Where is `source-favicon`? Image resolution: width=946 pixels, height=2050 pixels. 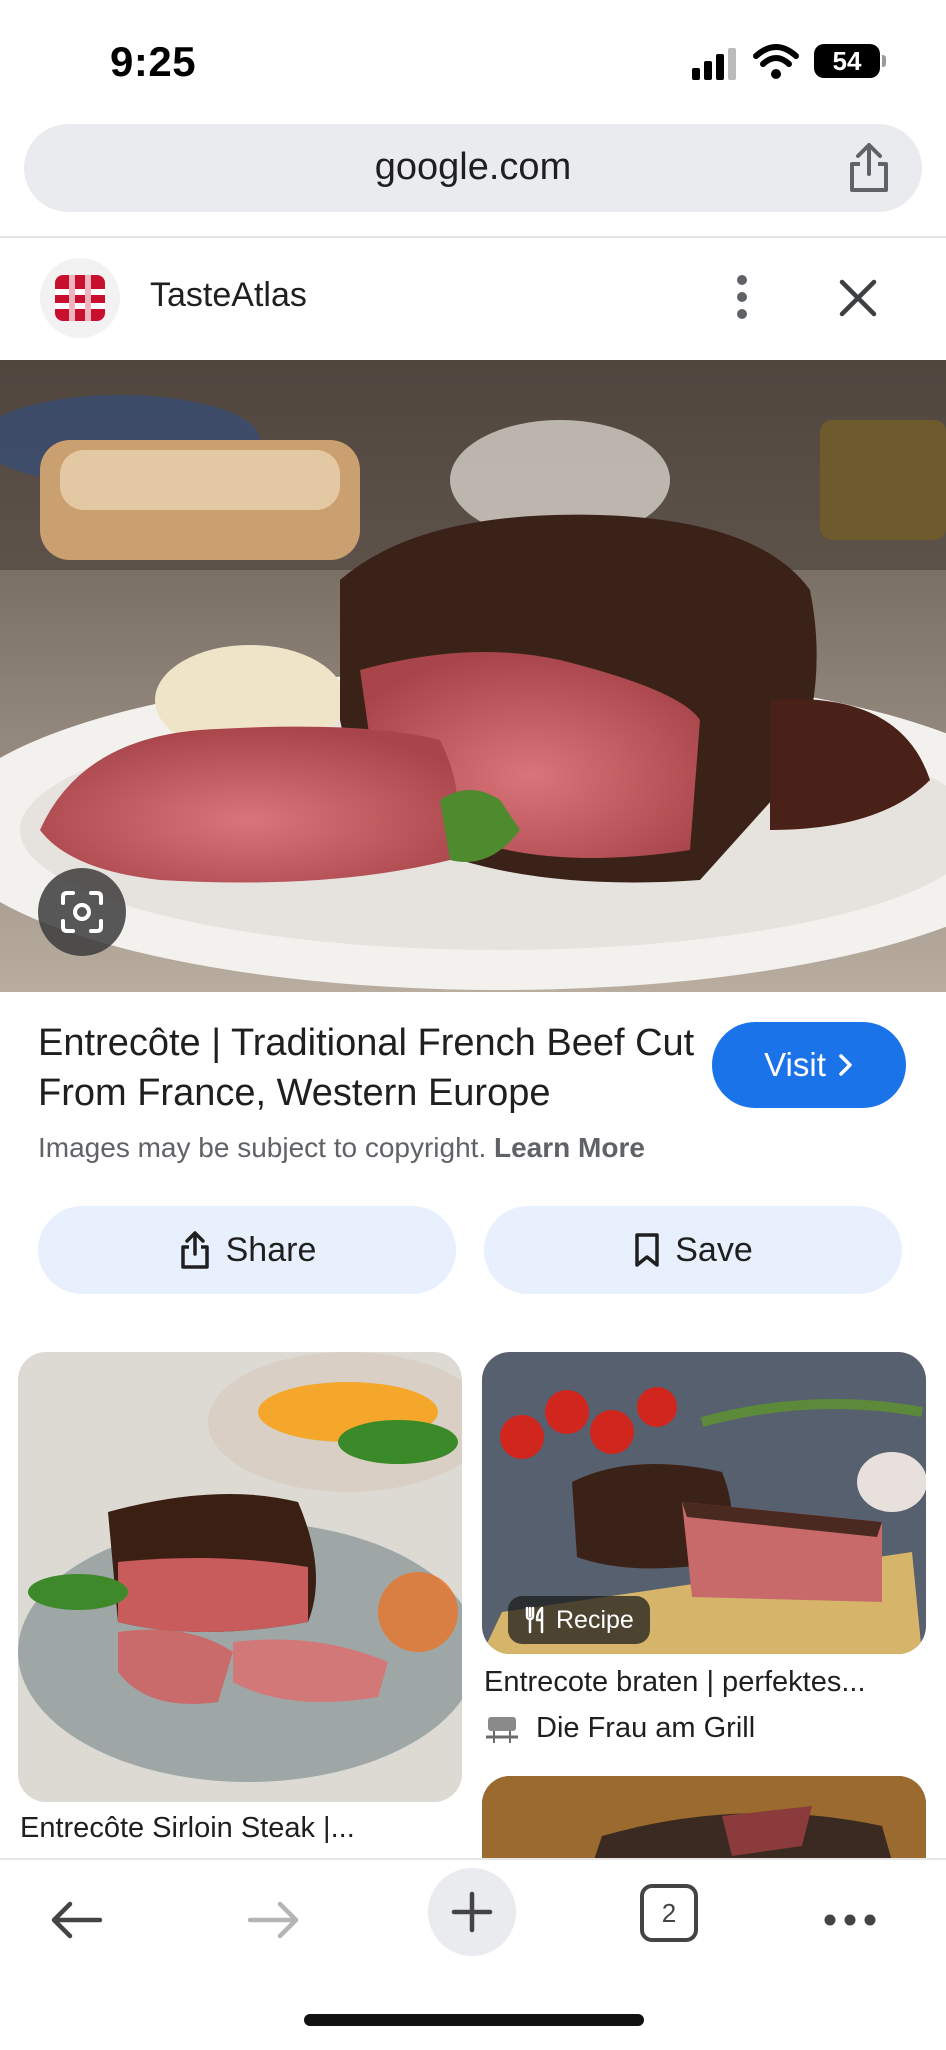 source-favicon is located at coordinates (502, 1730).